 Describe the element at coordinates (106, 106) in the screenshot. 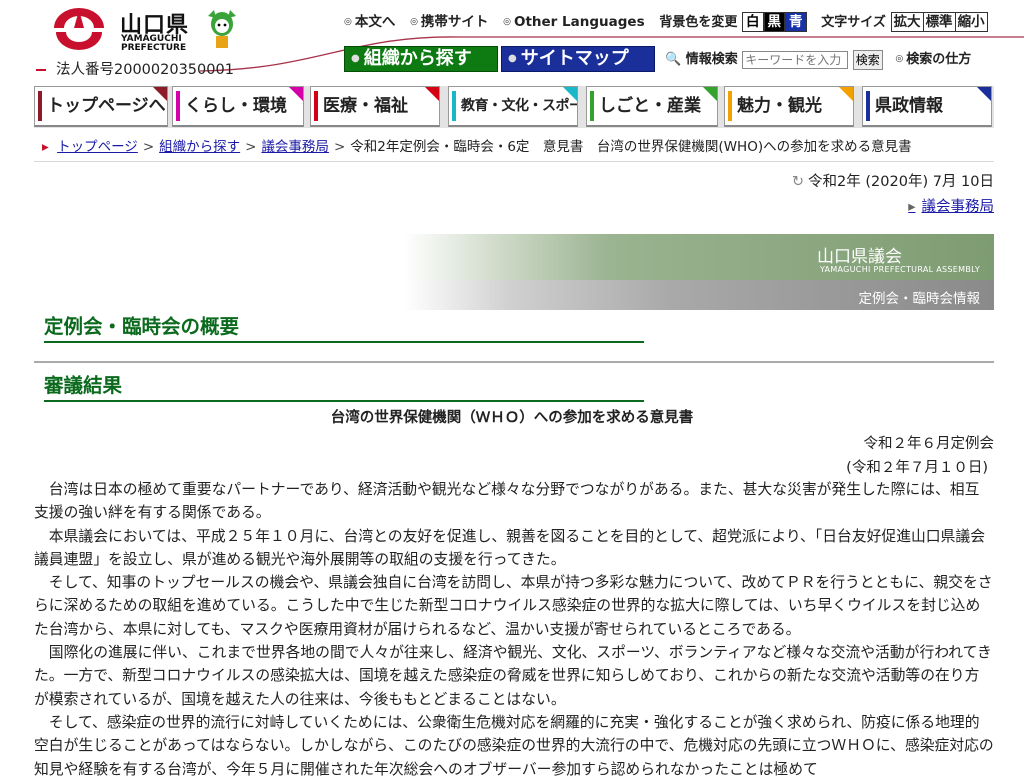

I see `nav-label: トップページへ` at that location.